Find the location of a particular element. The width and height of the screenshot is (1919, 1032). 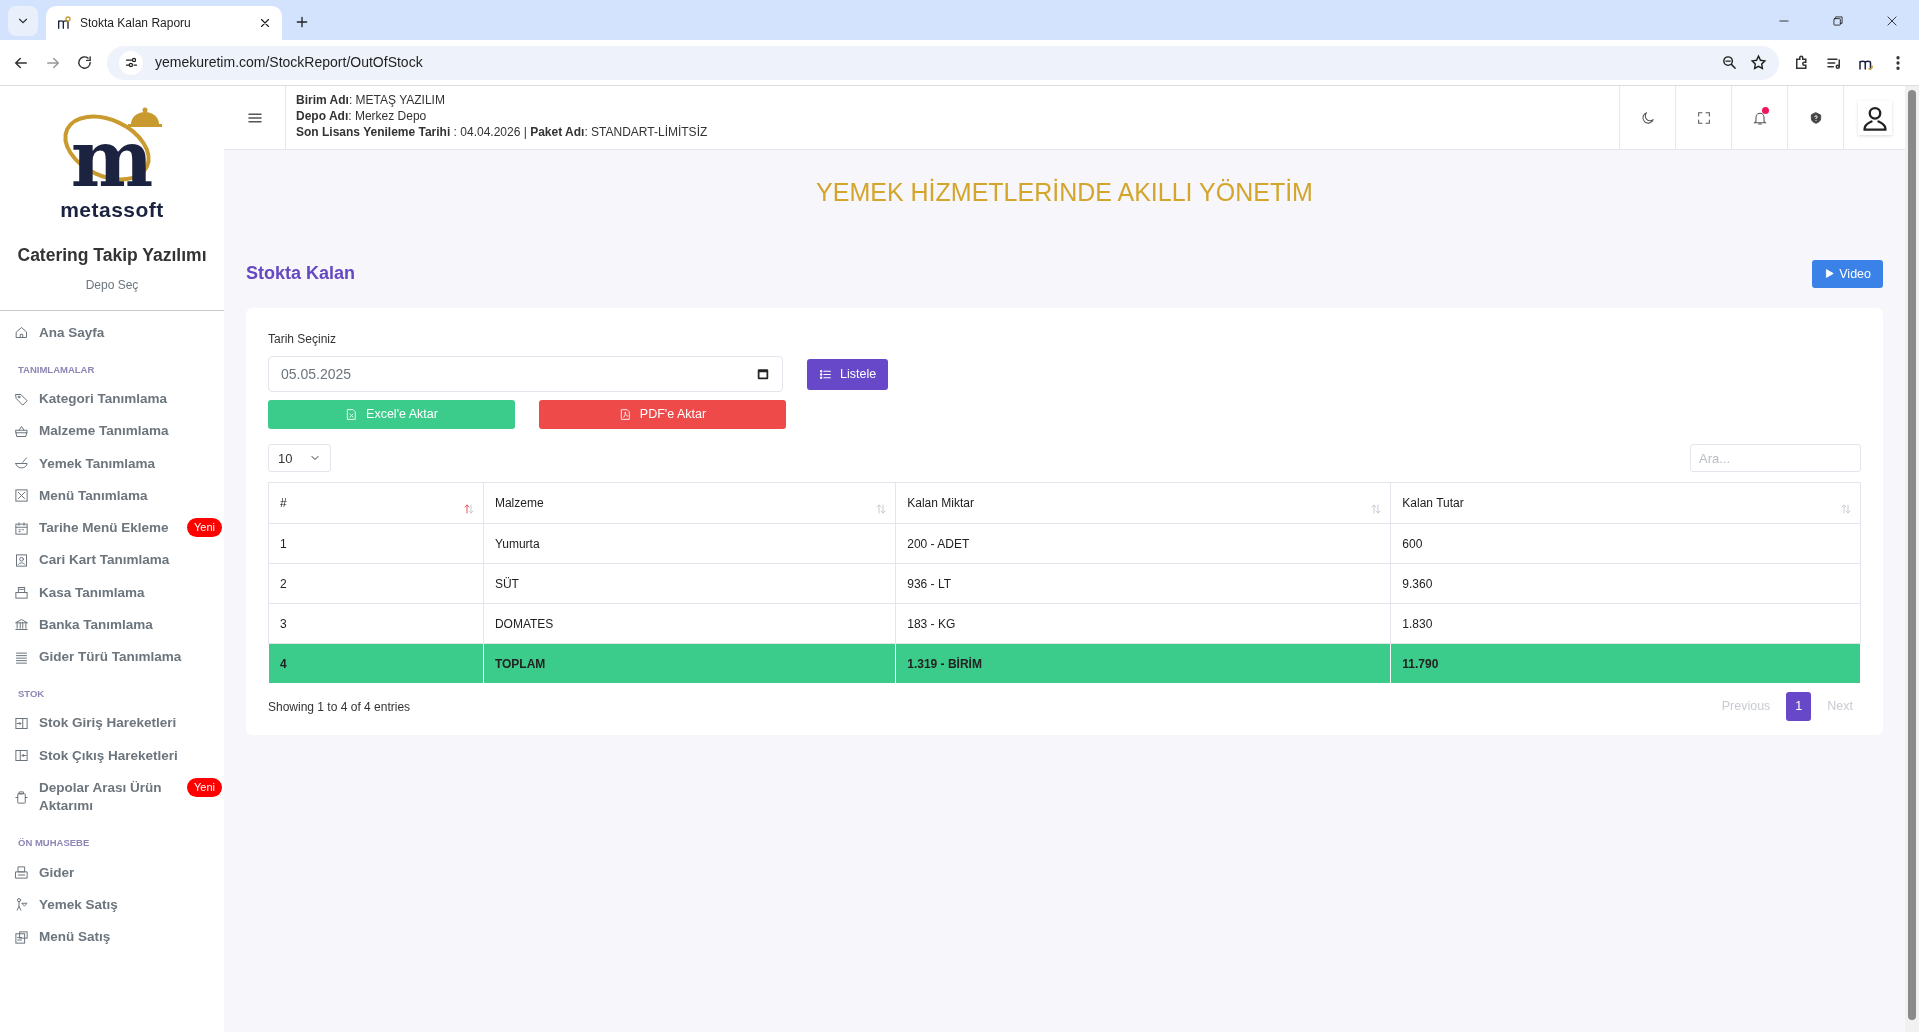

reload-icon is located at coordinates (84, 62).